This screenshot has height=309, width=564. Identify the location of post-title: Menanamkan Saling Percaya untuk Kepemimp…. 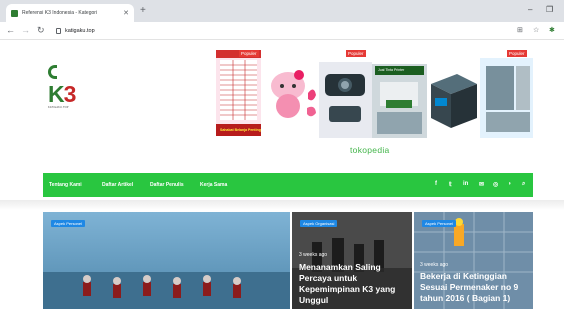
(354, 284).